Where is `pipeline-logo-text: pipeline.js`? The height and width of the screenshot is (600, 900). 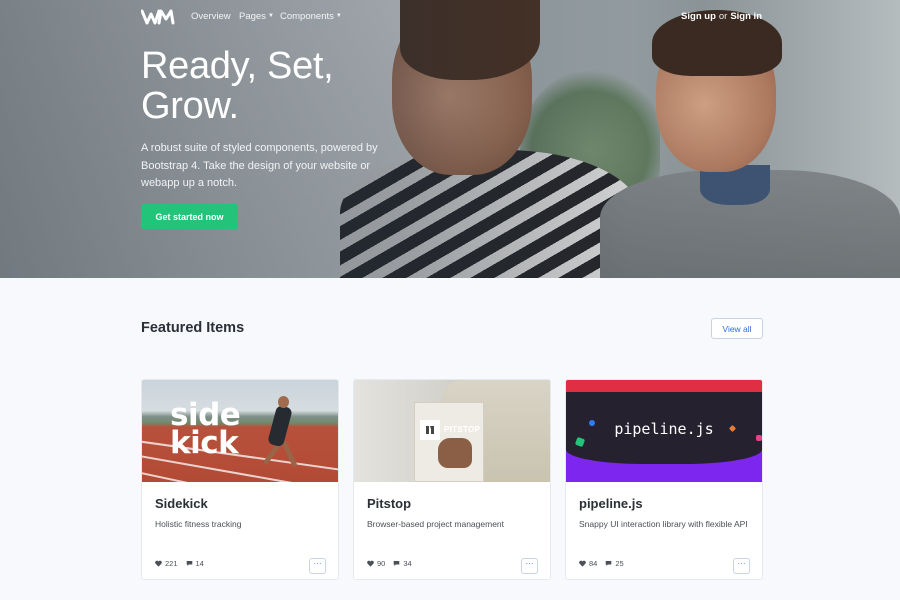 pipeline-logo-text: pipeline.js is located at coordinates (664, 429).